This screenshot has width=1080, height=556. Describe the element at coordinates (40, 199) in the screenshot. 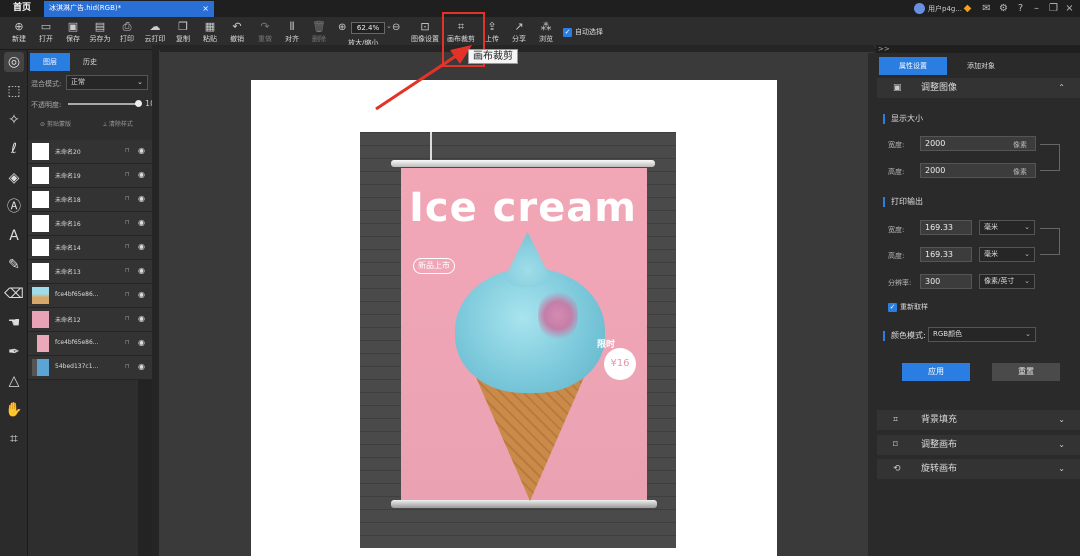

I see `layer-thumbnail` at that location.